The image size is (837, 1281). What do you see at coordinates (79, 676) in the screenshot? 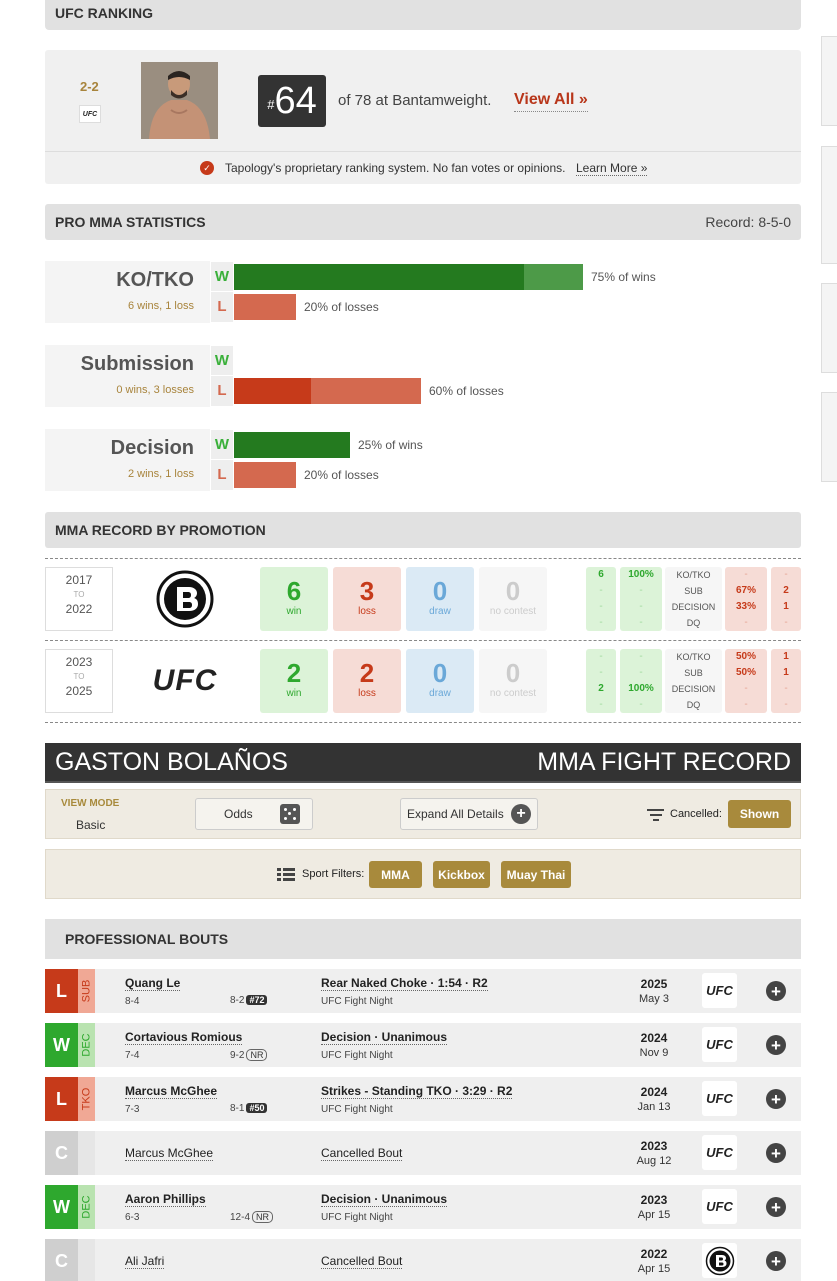
I see `to-label: TO` at bounding box center [79, 676].